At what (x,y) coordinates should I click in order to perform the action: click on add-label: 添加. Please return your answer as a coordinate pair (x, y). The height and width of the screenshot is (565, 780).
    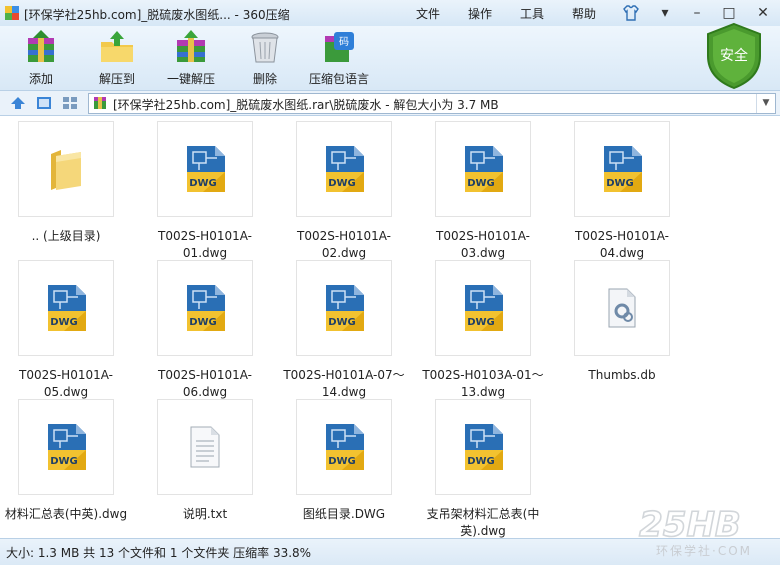
    Looking at the image, I should click on (40, 79).